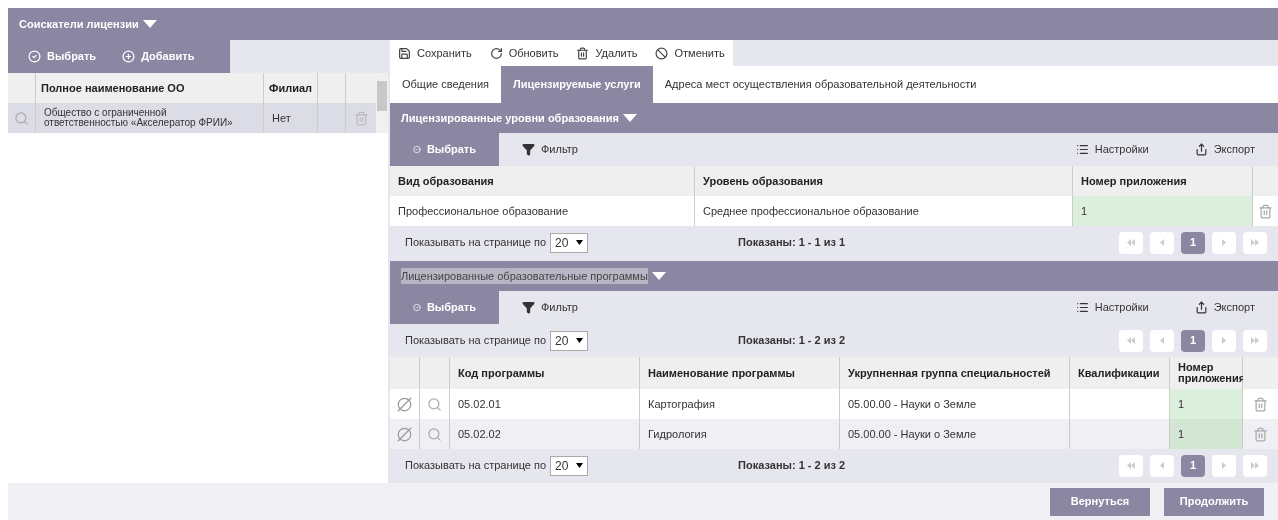 The image size is (1278, 520). What do you see at coordinates (79, 24) in the screenshot?
I see `panel-title: Соискатели лицензии` at bounding box center [79, 24].